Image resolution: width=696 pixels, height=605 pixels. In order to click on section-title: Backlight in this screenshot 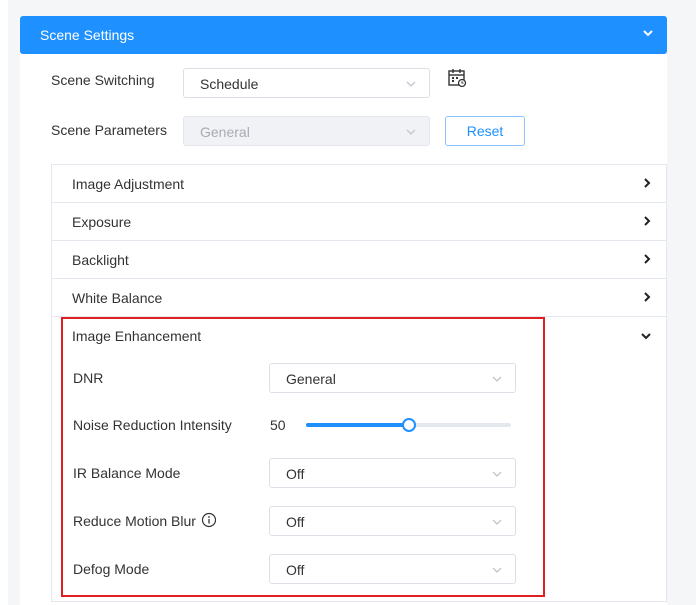, I will do `click(100, 260)`.